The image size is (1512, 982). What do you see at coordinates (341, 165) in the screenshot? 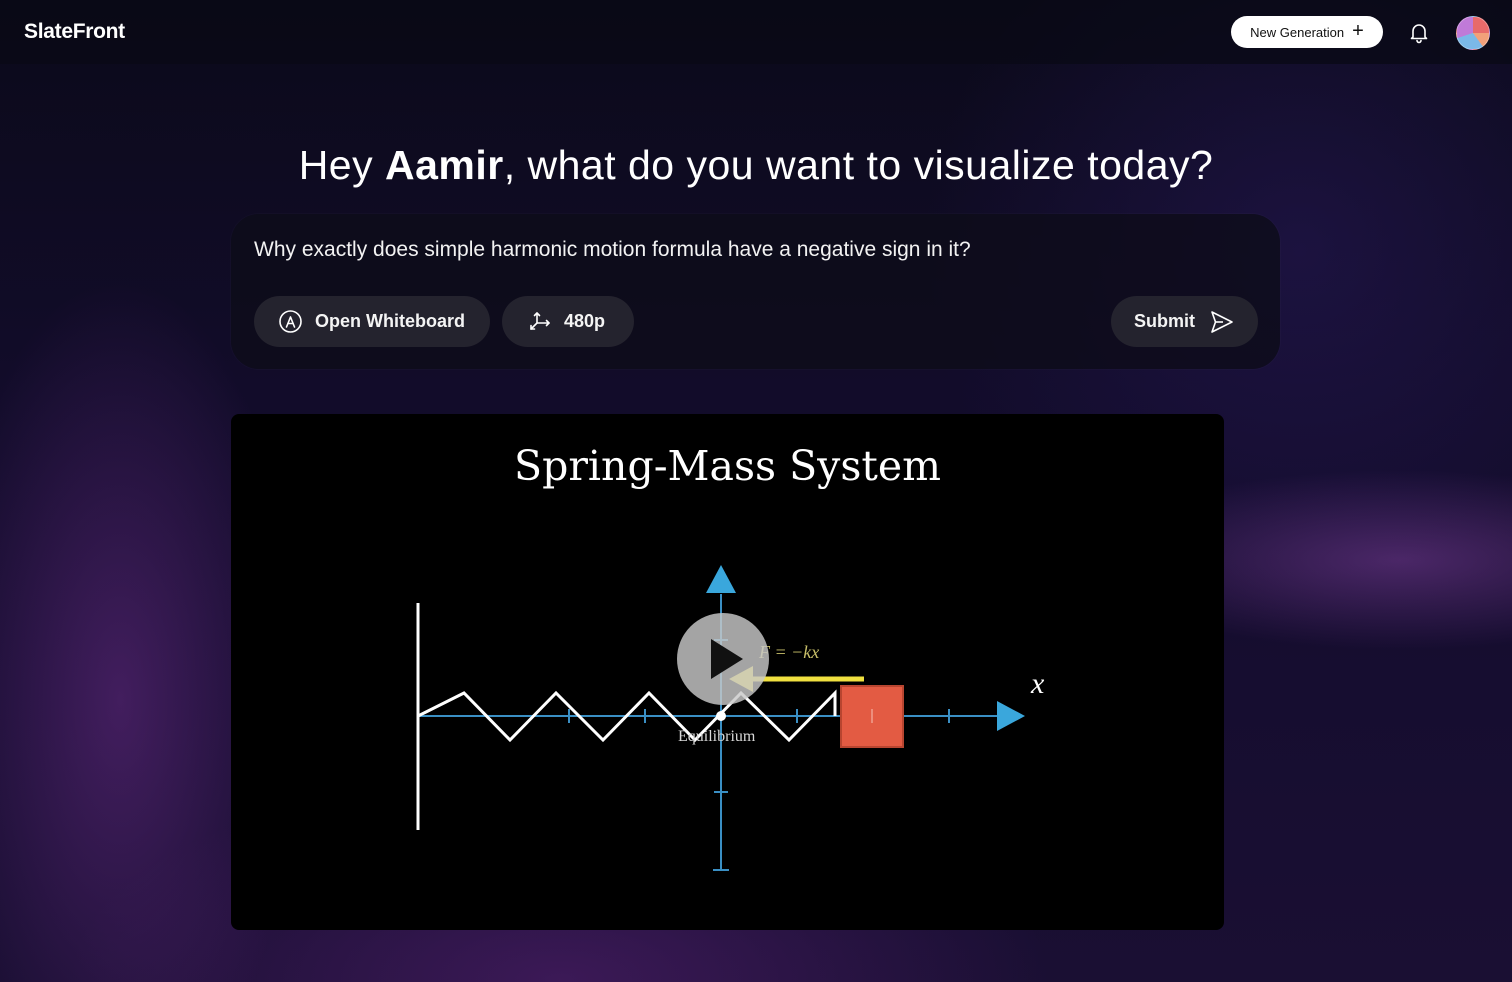
I see `greeting-prefix: Hey` at bounding box center [341, 165].